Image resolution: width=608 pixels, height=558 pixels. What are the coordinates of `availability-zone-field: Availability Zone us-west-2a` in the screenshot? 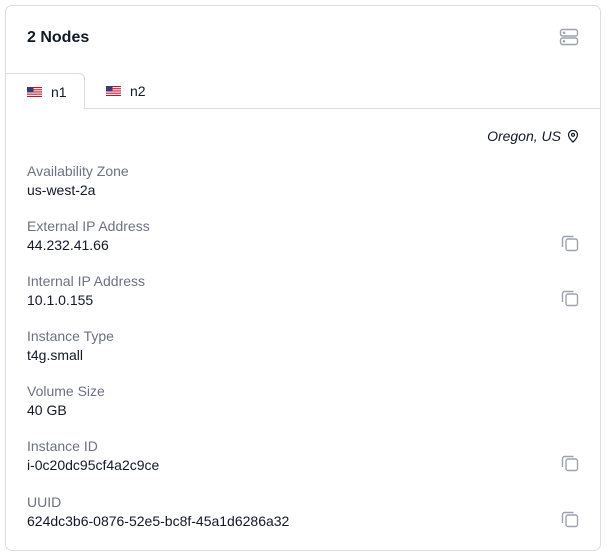 It's located at (307, 181).